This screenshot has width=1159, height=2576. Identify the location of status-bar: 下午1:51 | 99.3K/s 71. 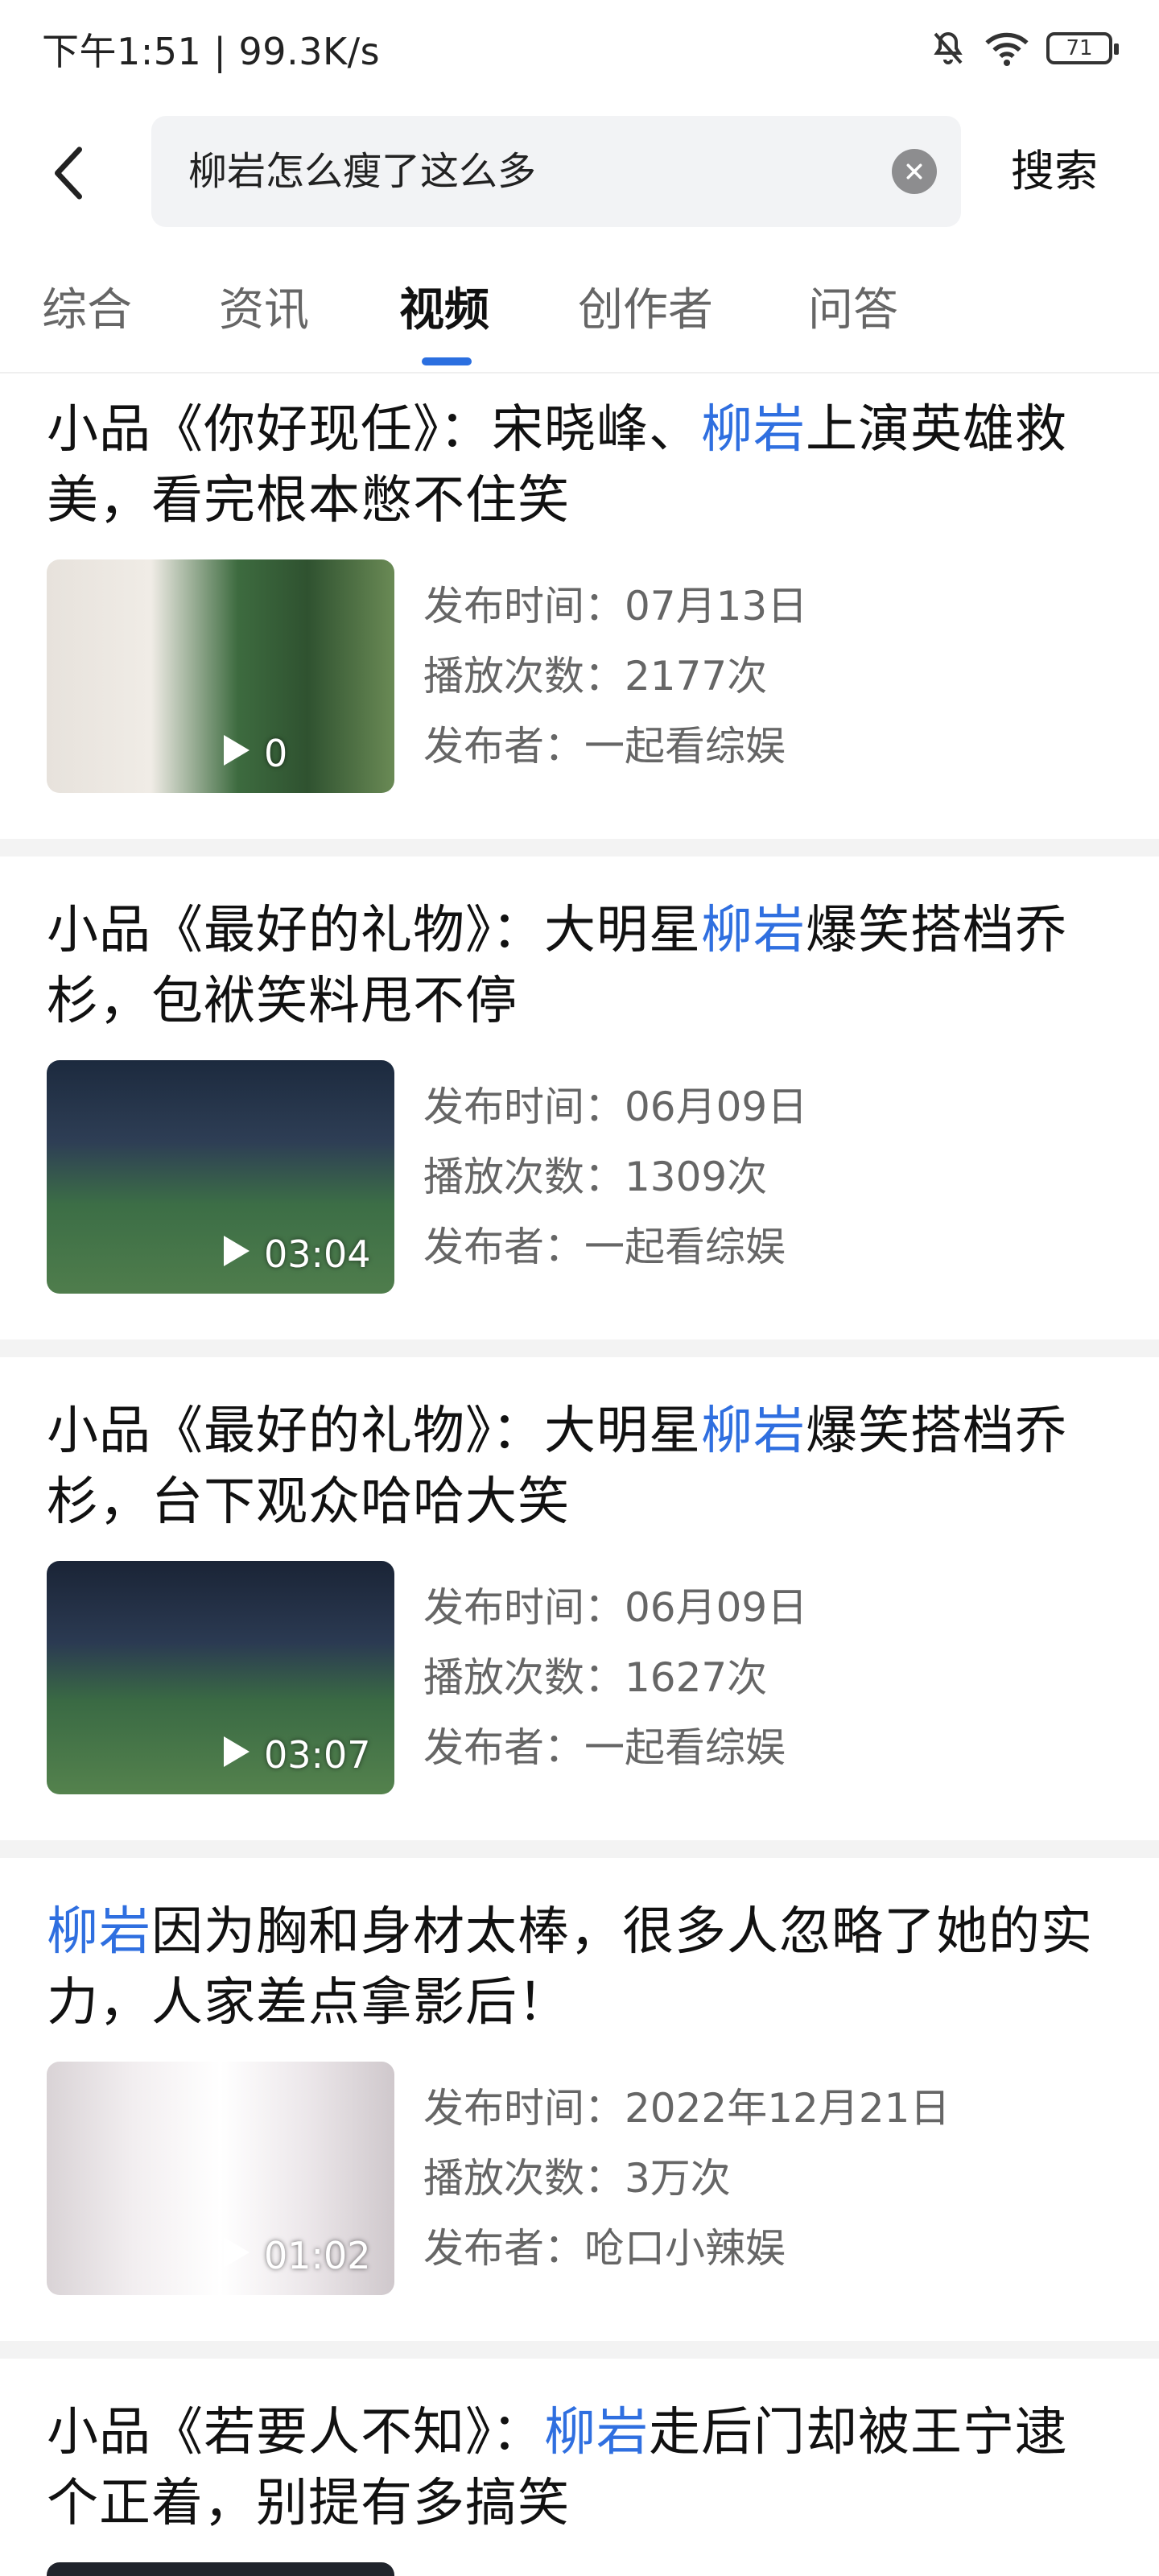
(579, 48).